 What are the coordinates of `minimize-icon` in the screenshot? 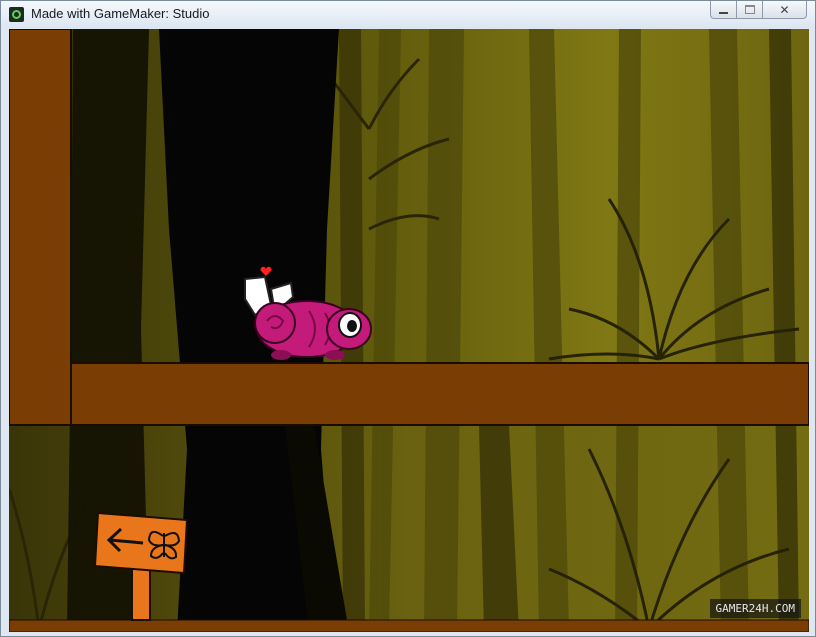 It's located at (723, 12).